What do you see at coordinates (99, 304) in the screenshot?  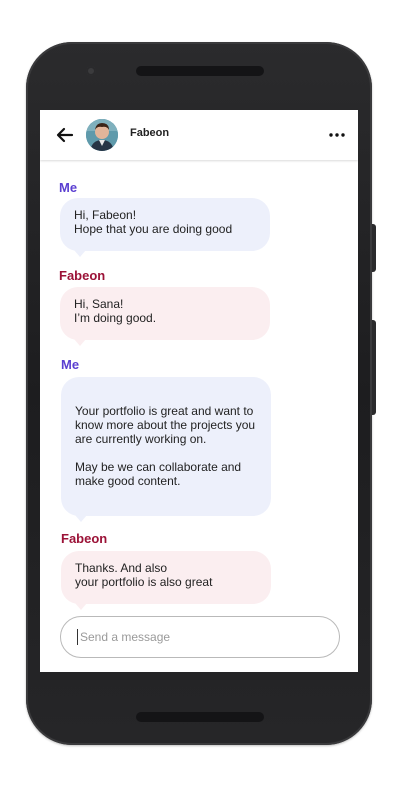 I see `message-text: Hi, Sana!` at bounding box center [99, 304].